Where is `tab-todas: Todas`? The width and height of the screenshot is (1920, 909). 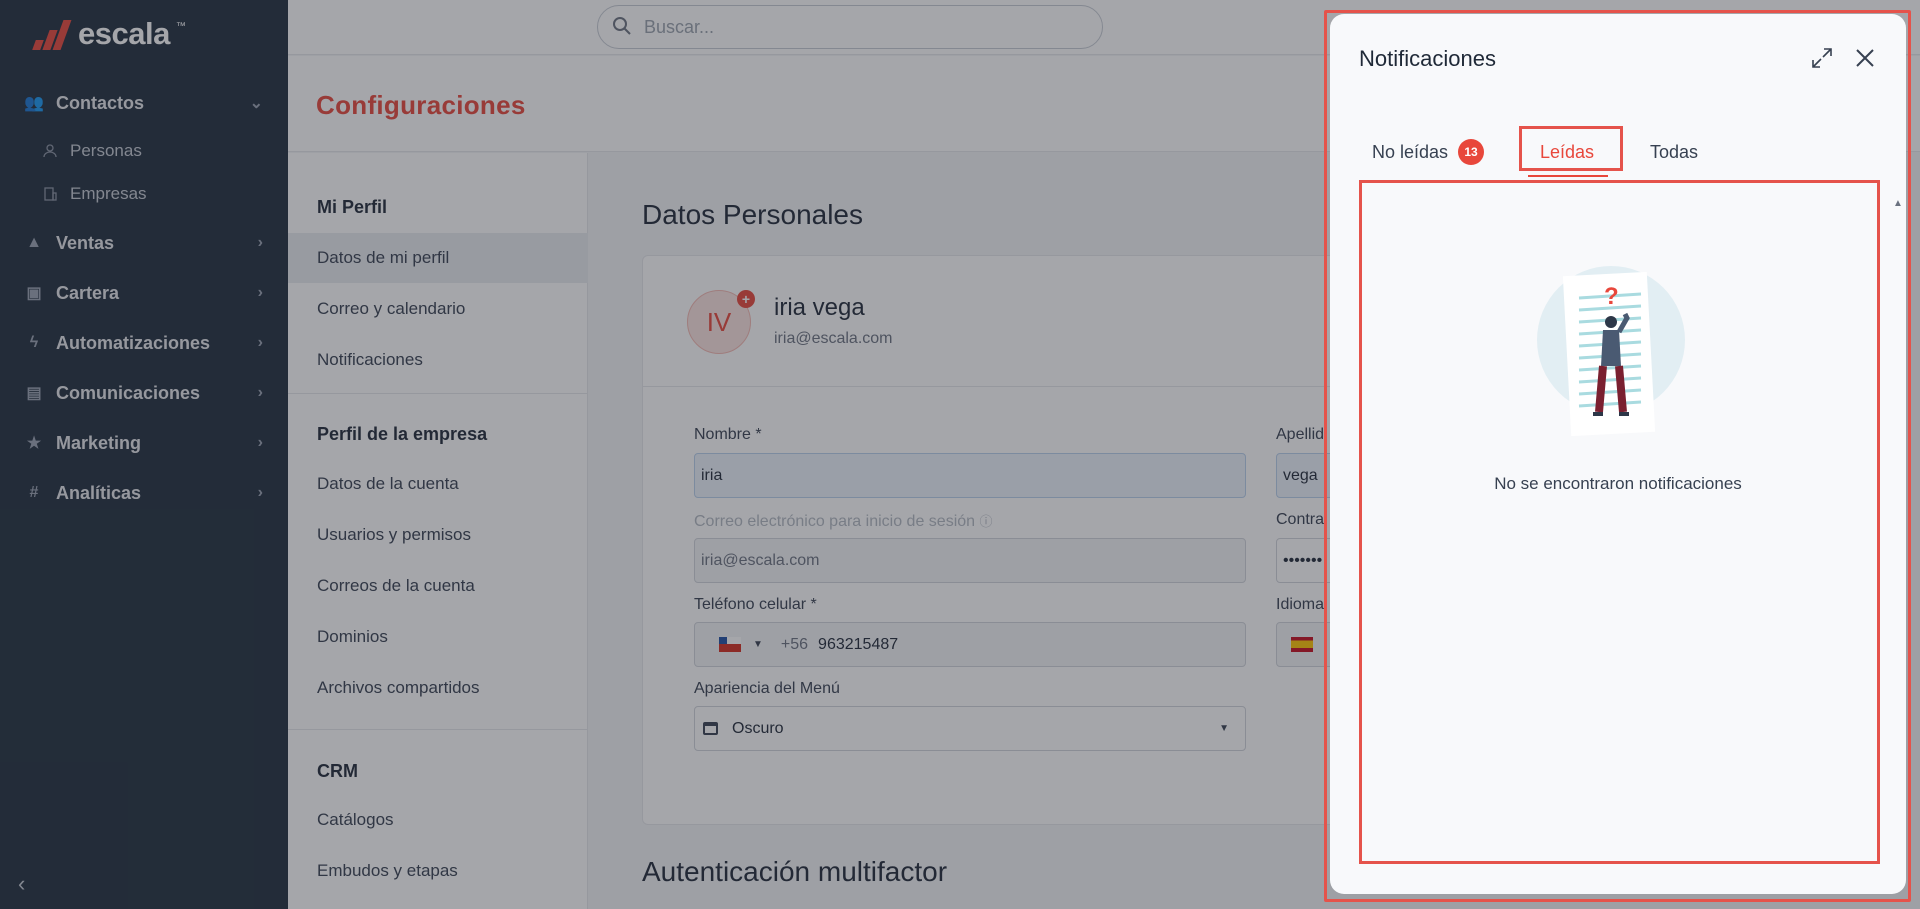 tab-todas: Todas is located at coordinates (1674, 152).